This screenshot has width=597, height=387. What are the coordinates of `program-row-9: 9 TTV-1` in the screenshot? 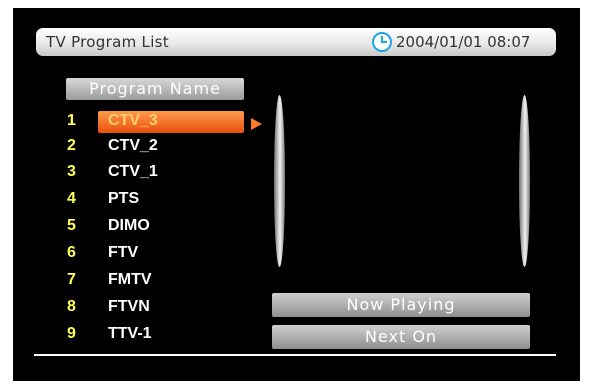 It's located at (156, 335).